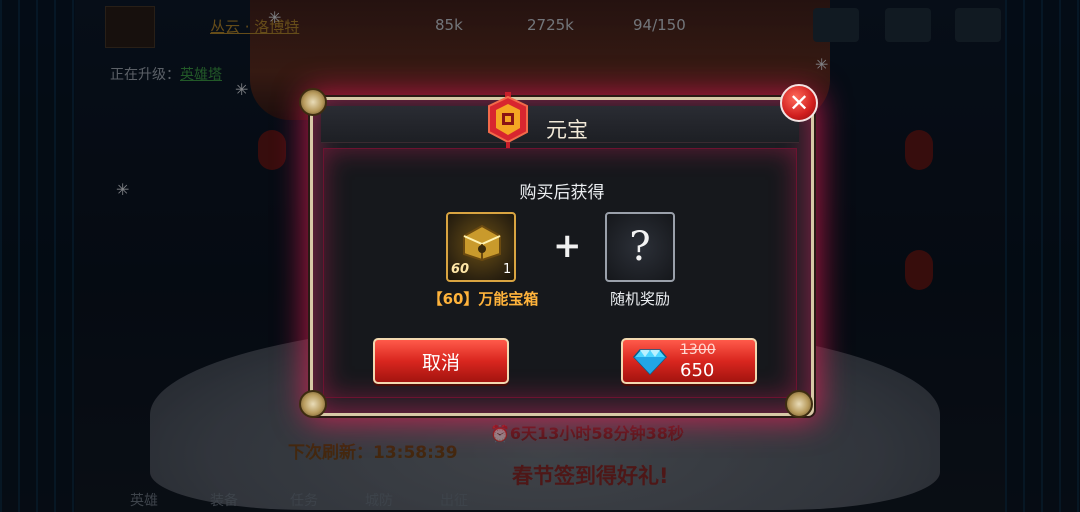  Describe the element at coordinates (482, 243) in the screenshot. I see `treasure-chest-icon` at that location.